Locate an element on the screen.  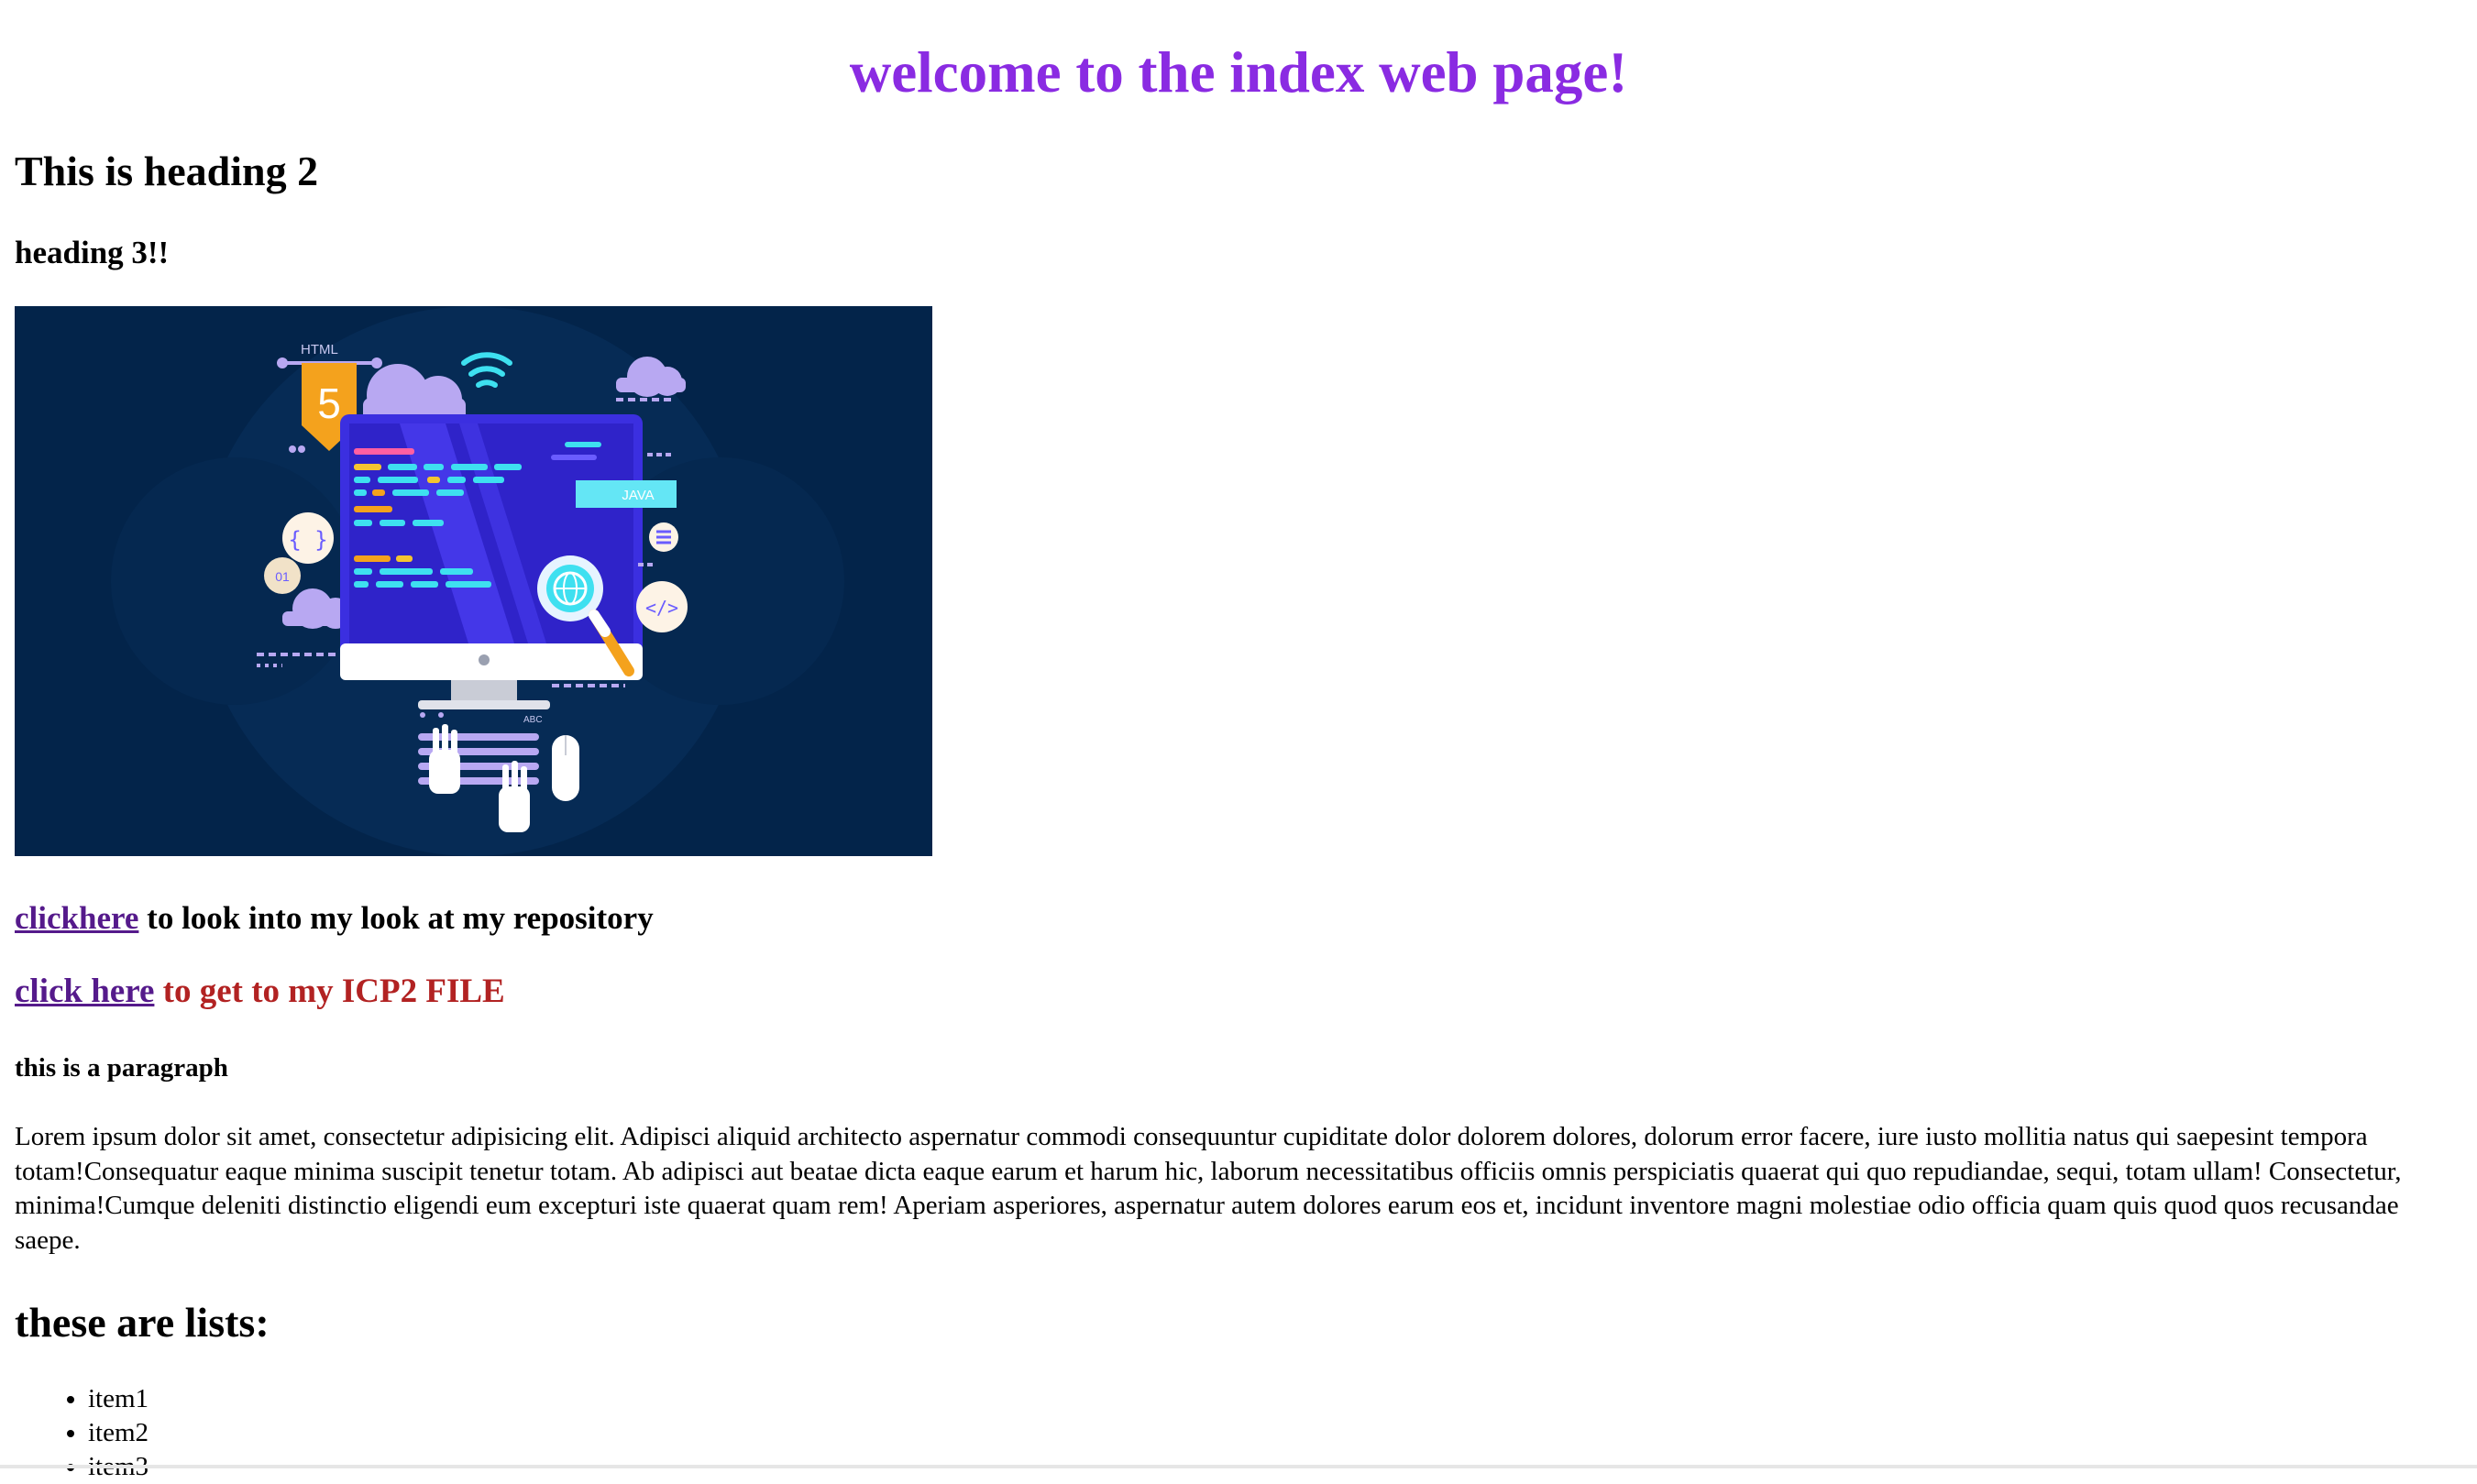
repository-link-text: to look into my look at my repository is located at coordinates (396, 918).